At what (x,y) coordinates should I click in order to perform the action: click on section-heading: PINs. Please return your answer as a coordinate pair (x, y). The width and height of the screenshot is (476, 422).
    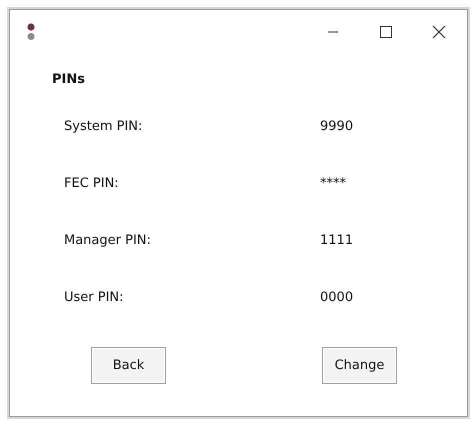
    Looking at the image, I should click on (69, 79).